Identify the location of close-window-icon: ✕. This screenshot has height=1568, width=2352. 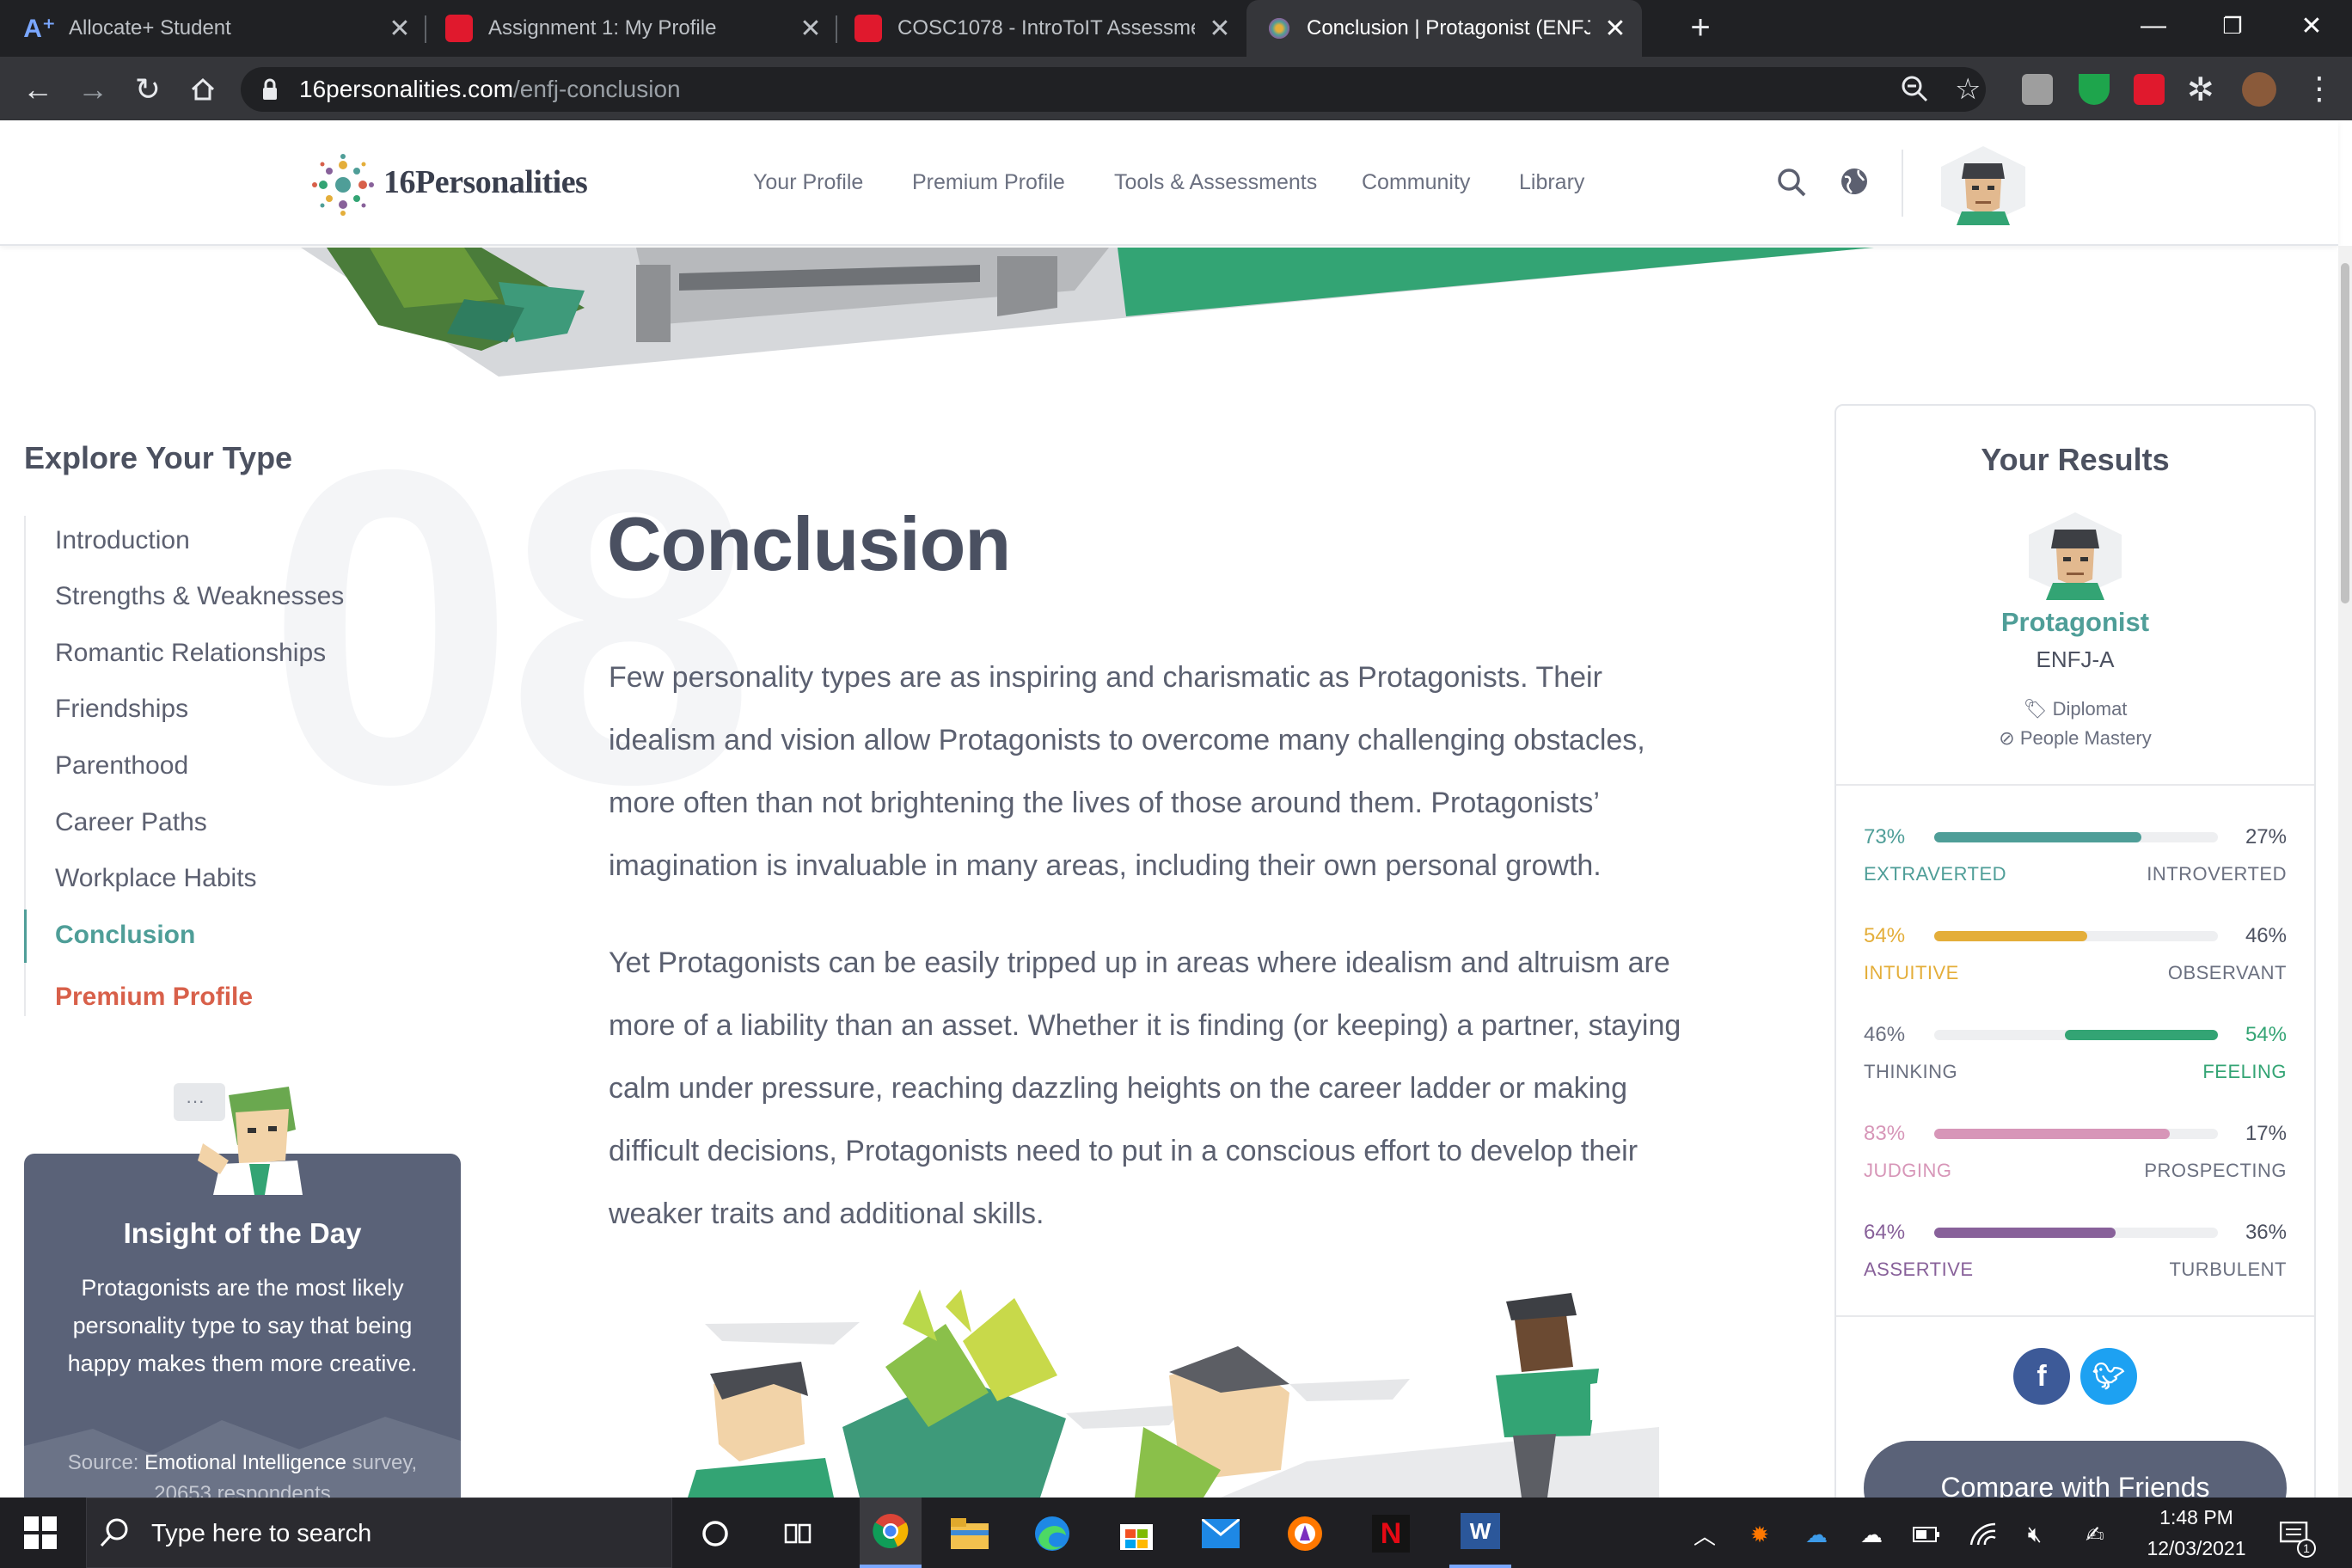
(2311, 26).